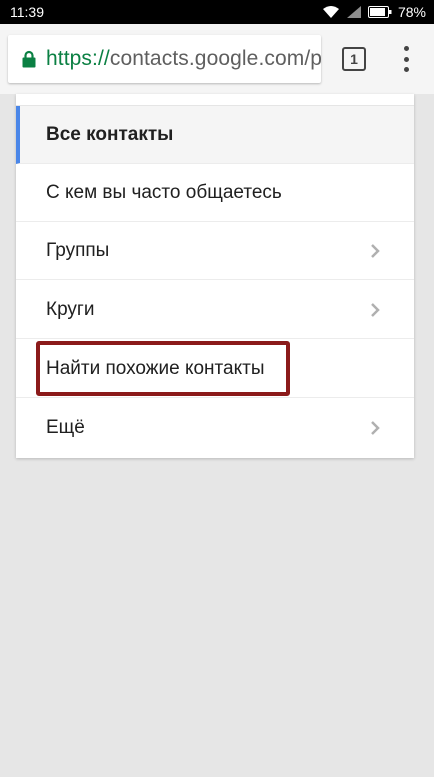 This screenshot has width=434, height=777. What do you see at coordinates (27, 12) in the screenshot?
I see `status-time: 11:39` at bounding box center [27, 12].